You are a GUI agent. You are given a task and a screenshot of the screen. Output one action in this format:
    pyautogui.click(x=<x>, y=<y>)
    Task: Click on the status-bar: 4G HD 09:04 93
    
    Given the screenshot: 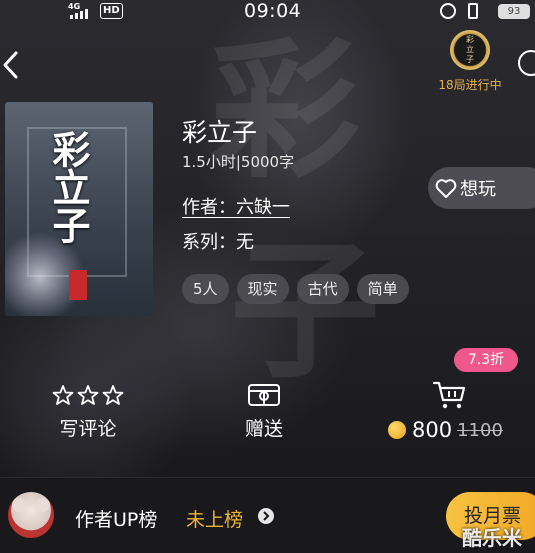 What is the action you would take?
    pyautogui.click(x=267, y=12)
    